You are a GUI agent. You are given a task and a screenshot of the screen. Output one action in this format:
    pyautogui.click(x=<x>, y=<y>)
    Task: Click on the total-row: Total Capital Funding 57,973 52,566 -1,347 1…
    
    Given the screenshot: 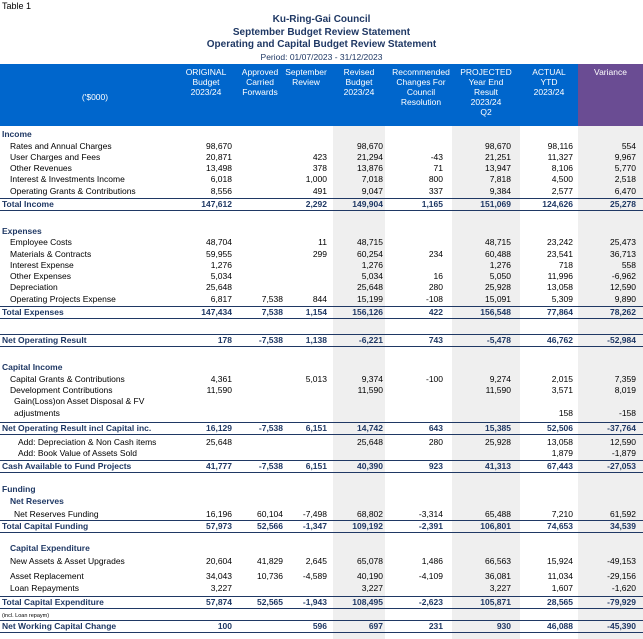 What is the action you would take?
    pyautogui.click(x=321, y=526)
    